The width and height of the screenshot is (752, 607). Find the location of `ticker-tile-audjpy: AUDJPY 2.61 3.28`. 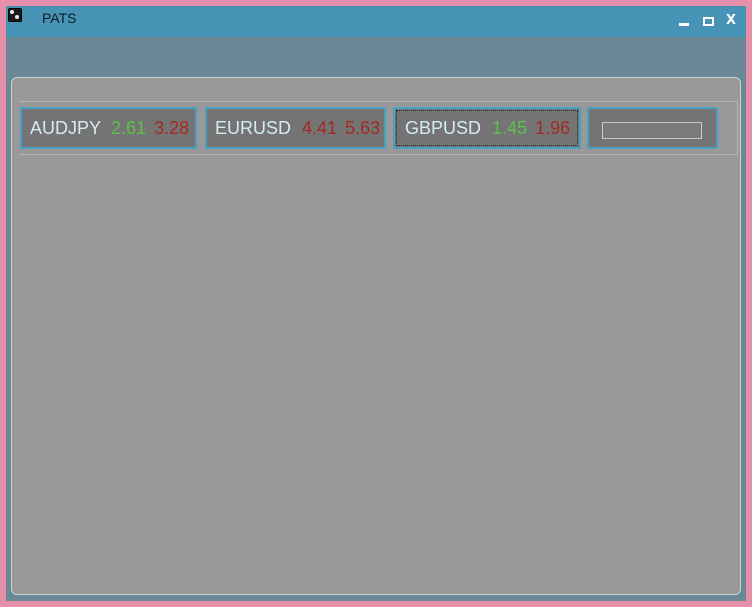

ticker-tile-audjpy: AUDJPY 2.61 3.28 is located at coordinates (108, 128).